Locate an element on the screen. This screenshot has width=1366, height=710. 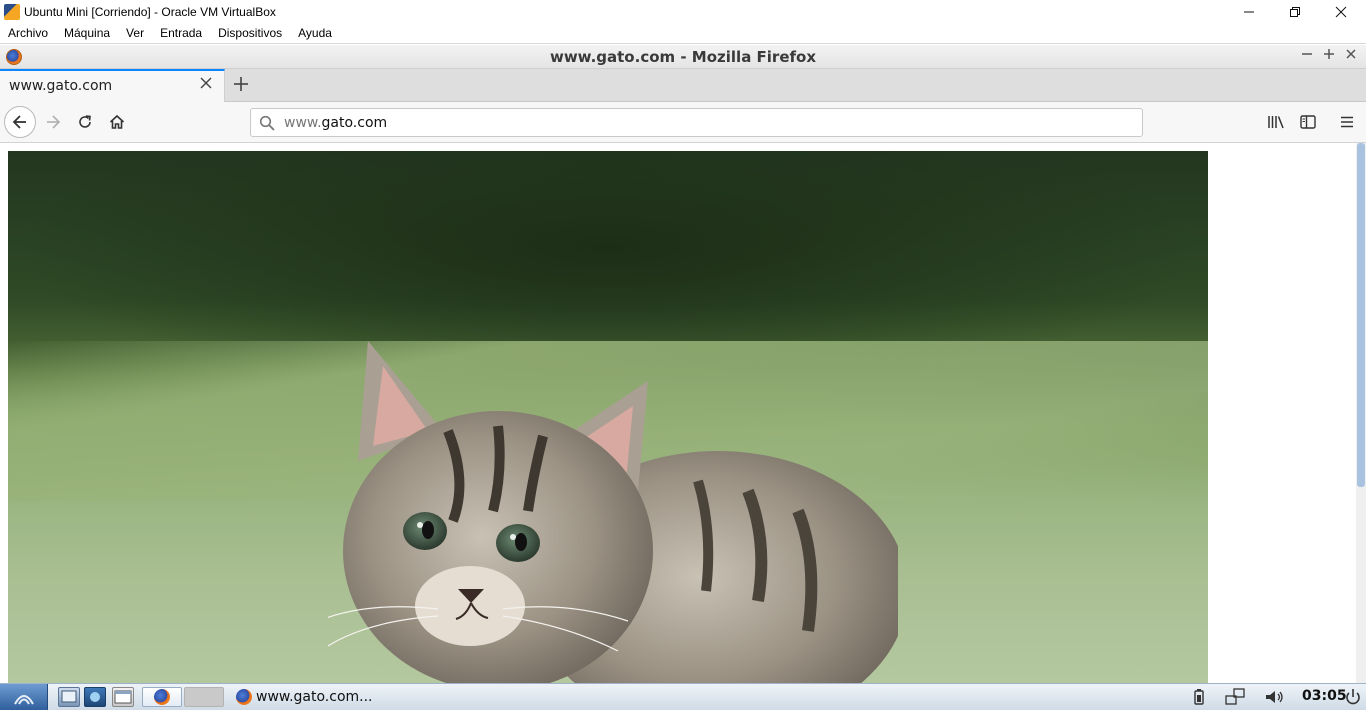
desktop-icon is located at coordinates (69, 696).